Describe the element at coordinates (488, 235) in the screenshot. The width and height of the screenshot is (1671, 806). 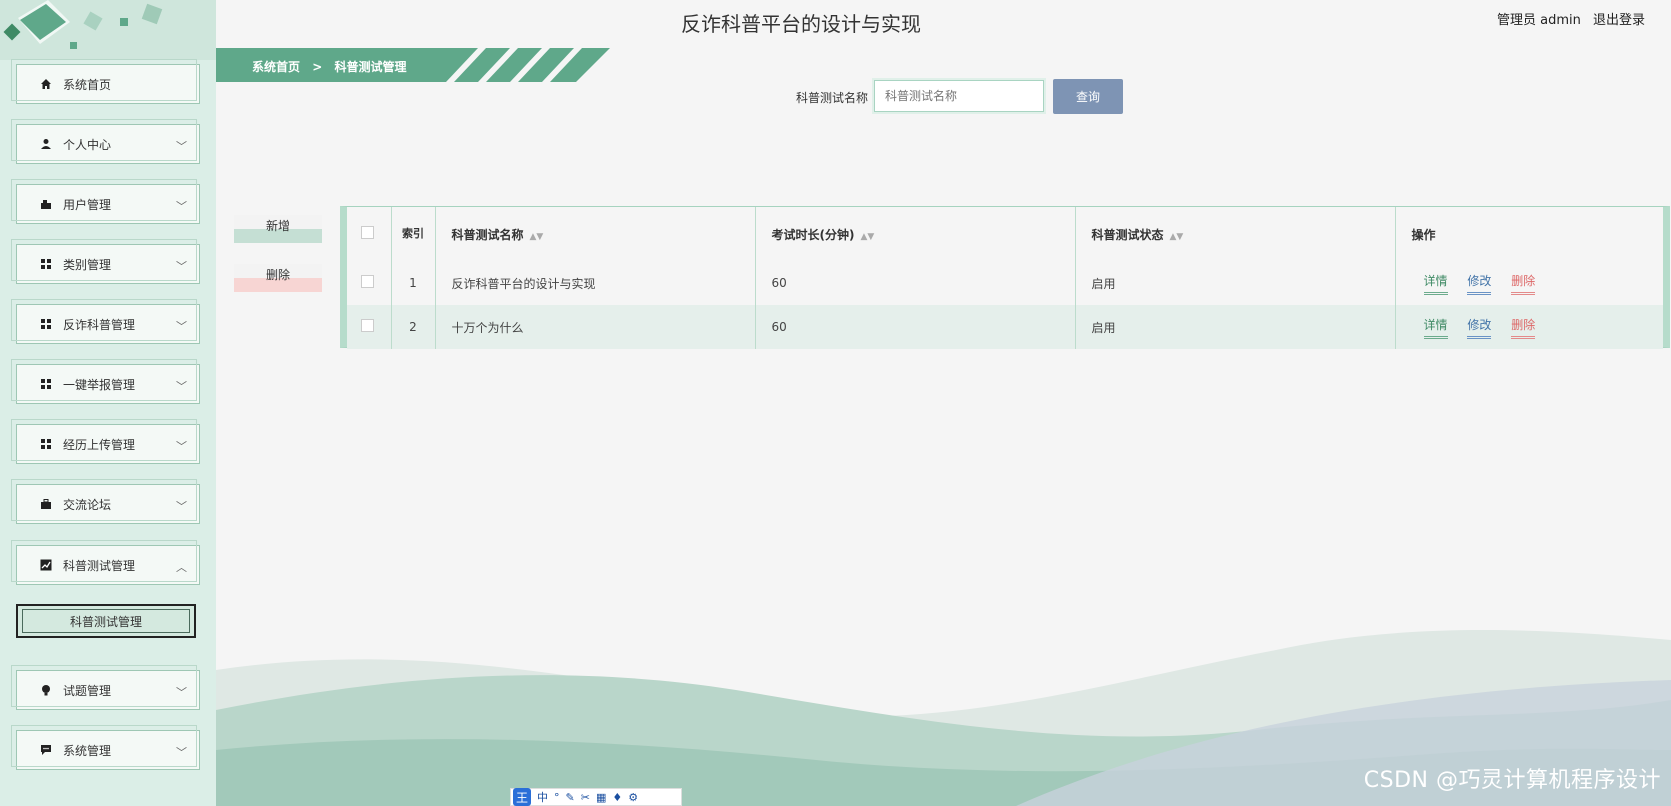
I see `header-name: 科普测试名称` at that location.